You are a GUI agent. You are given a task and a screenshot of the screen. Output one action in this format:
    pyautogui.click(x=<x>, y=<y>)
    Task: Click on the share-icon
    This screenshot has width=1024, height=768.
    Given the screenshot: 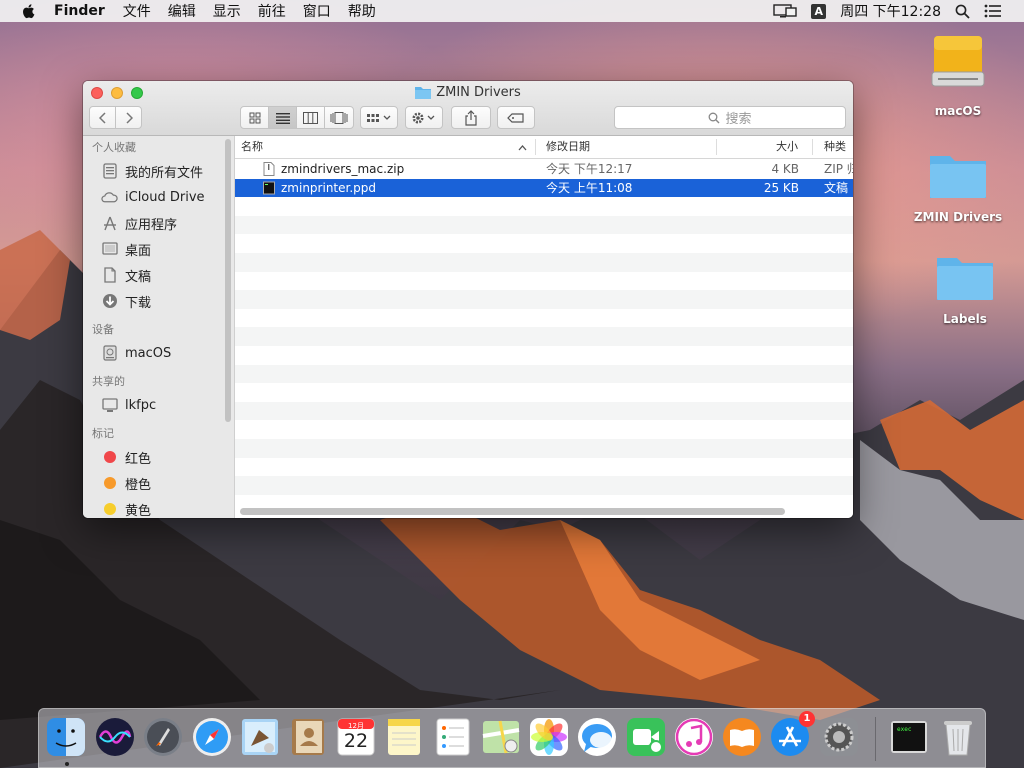 What is the action you would take?
    pyautogui.click(x=471, y=117)
    